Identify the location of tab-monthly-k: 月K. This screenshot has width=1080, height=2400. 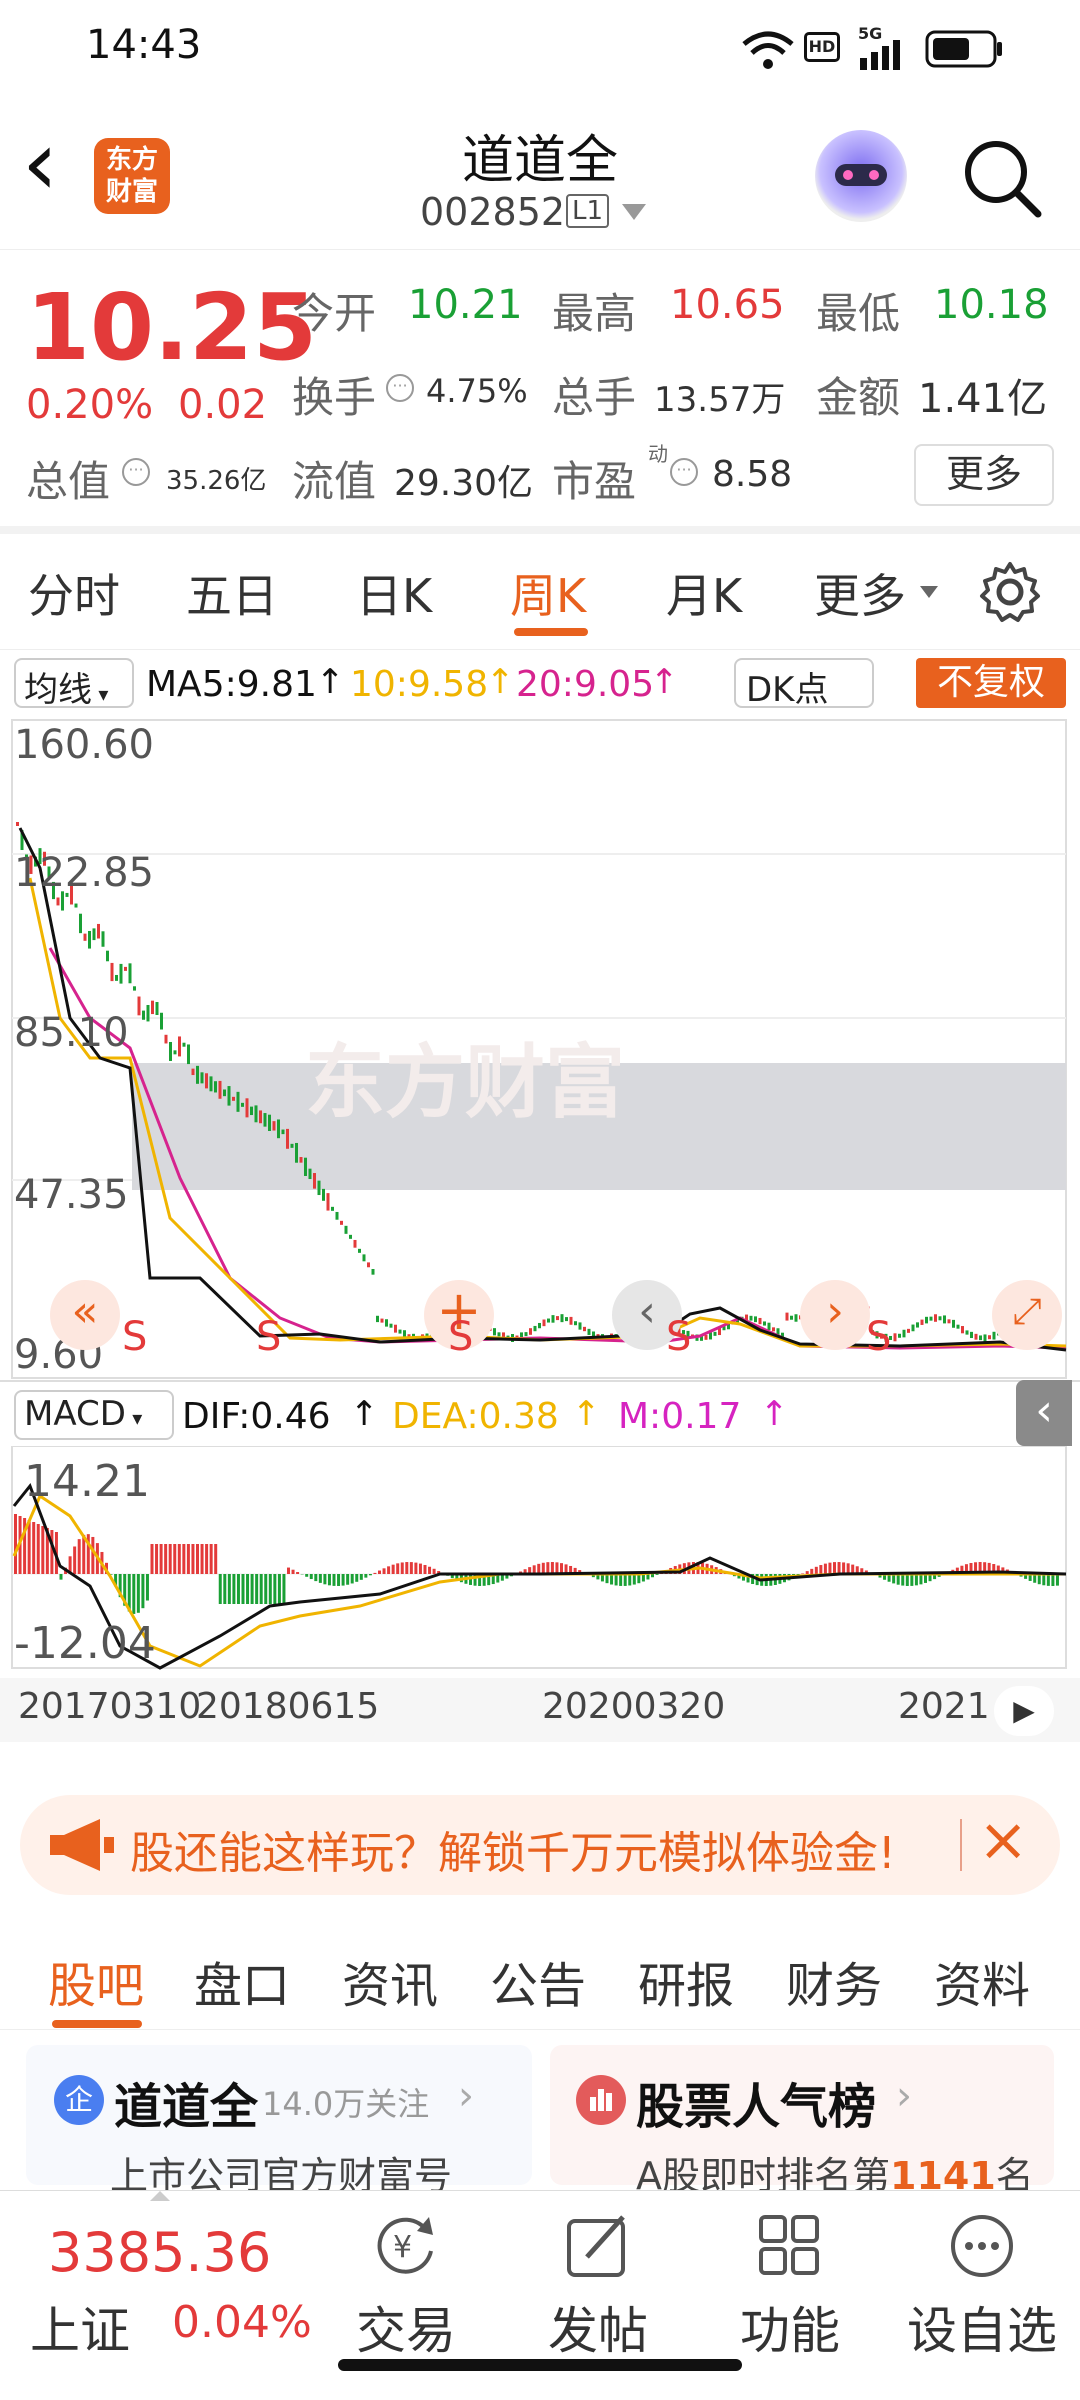
(704, 593).